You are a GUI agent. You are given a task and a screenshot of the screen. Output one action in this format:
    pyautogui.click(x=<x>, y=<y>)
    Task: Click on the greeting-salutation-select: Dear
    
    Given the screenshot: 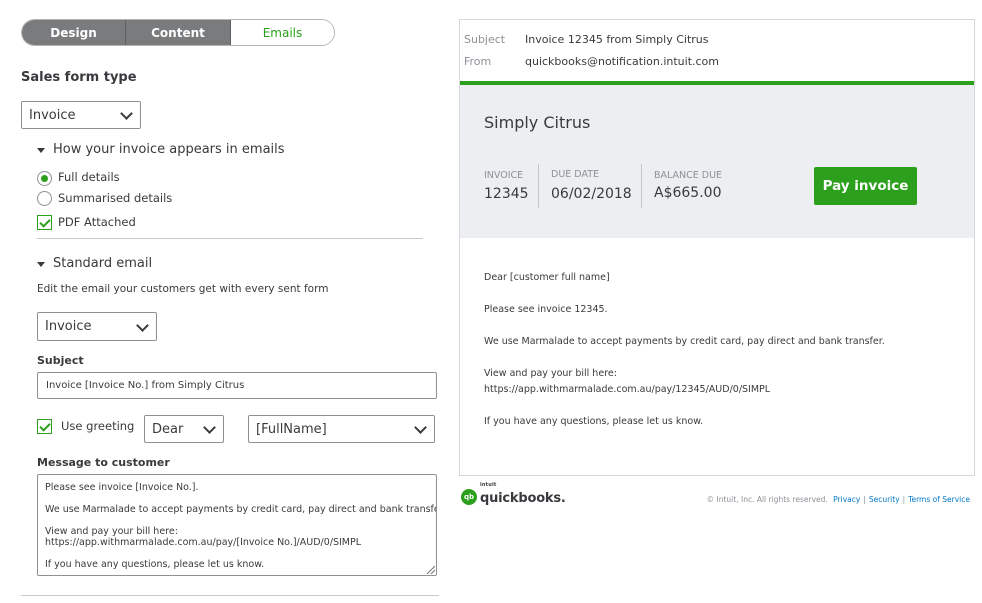 What is the action you would take?
    pyautogui.click(x=184, y=429)
    